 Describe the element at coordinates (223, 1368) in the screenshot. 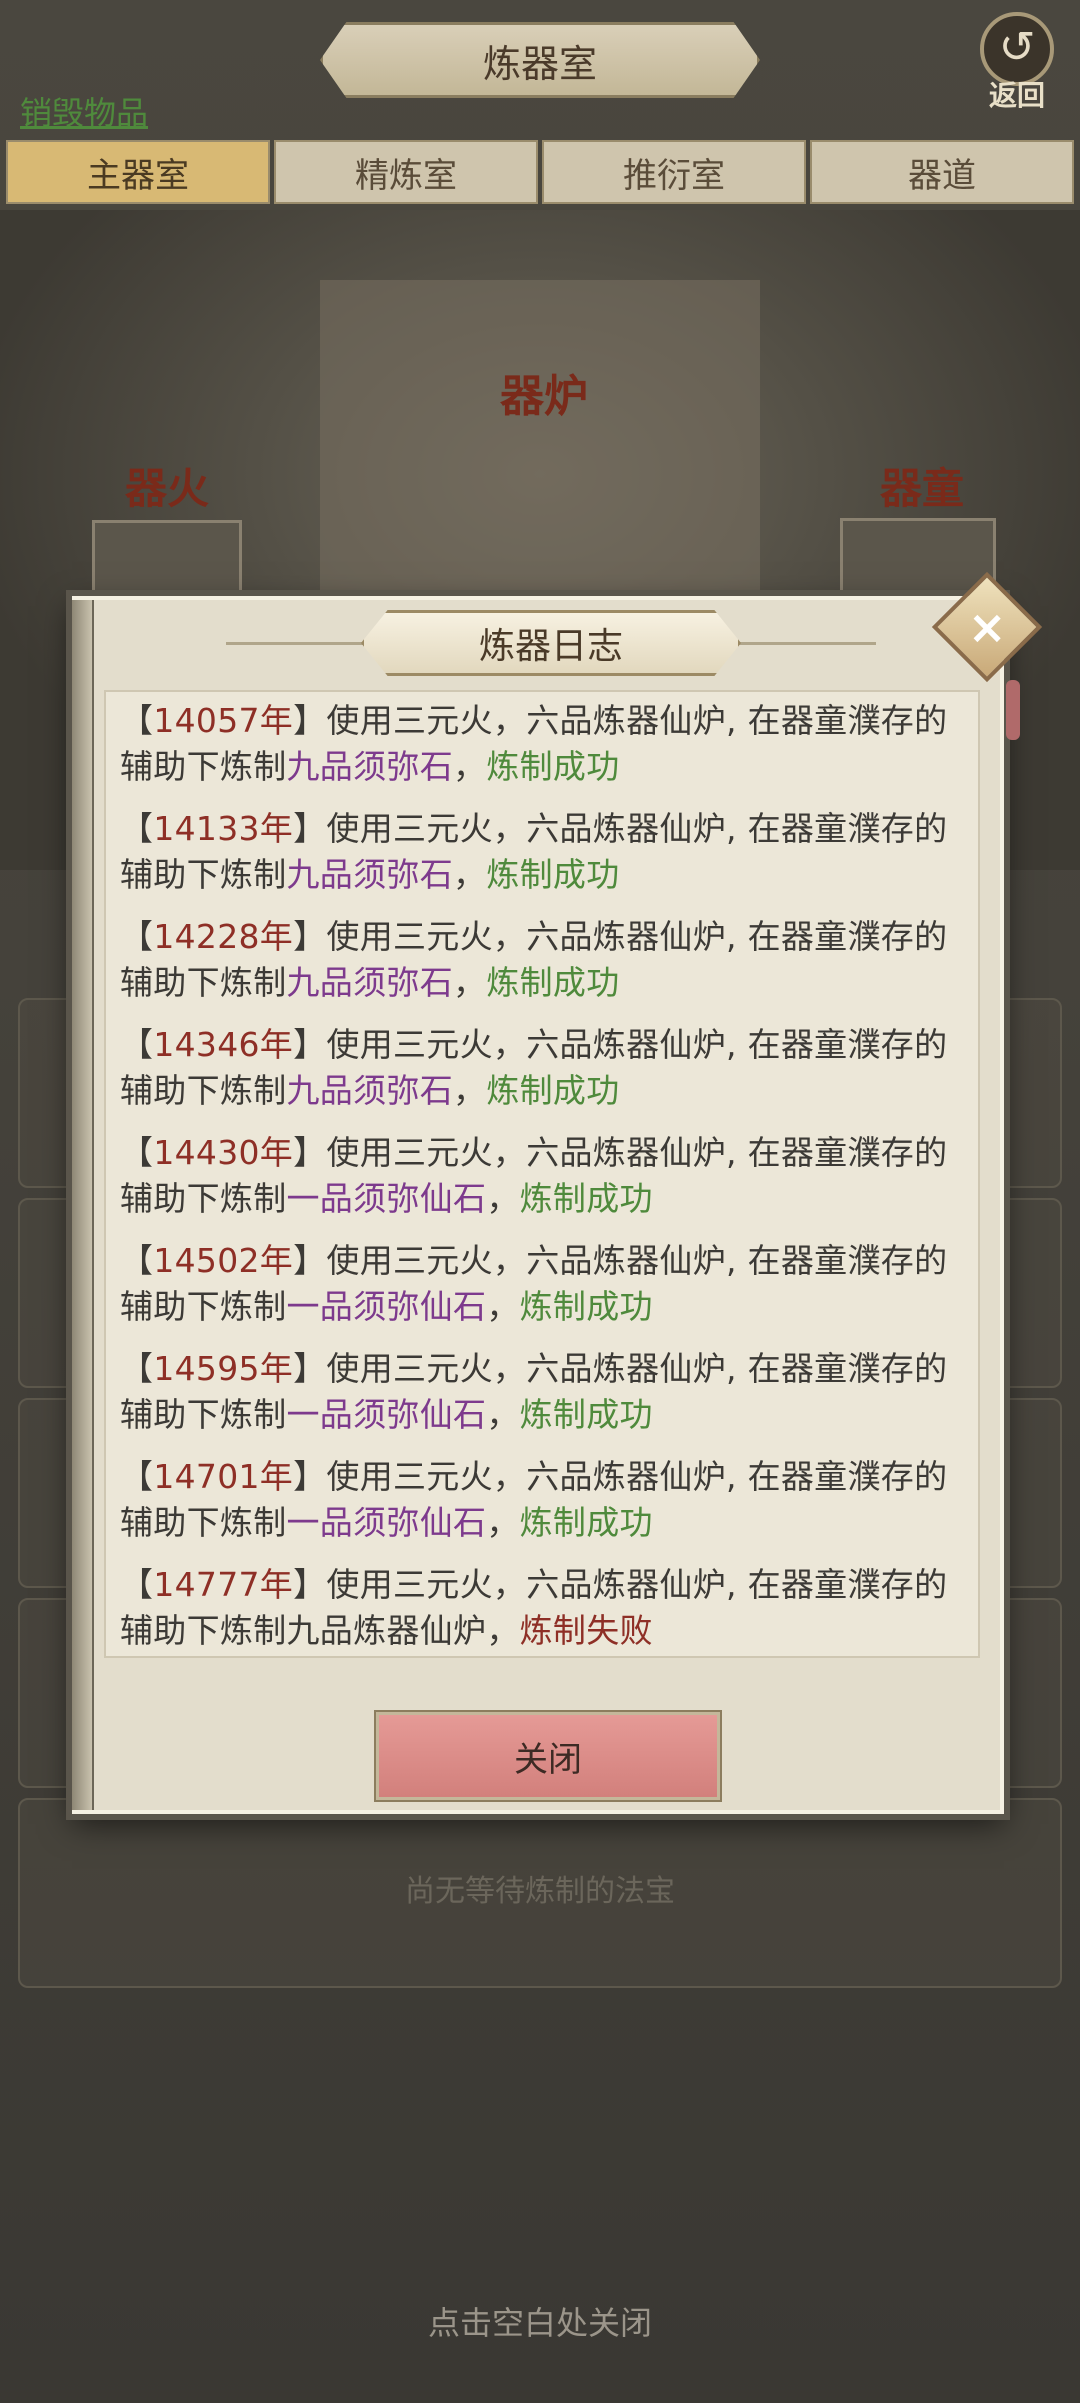

I see `log-year: 14595年` at that location.